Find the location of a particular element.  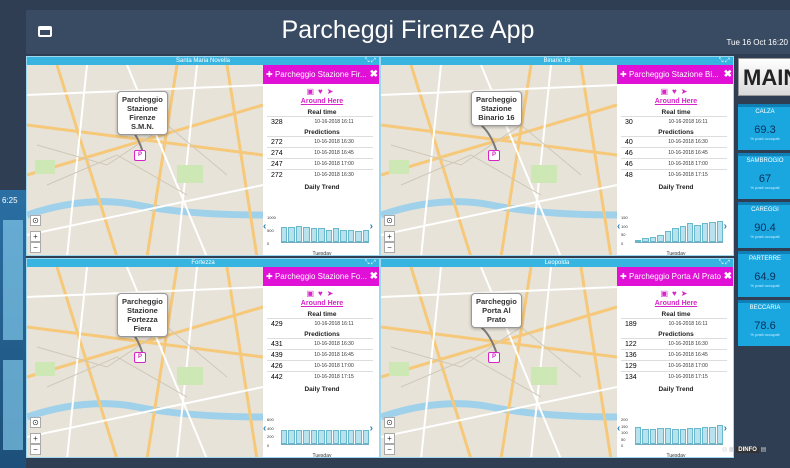

panel-title-bar: Binario 16 ⤡ ⤢ is located at coordinates (557, 61).